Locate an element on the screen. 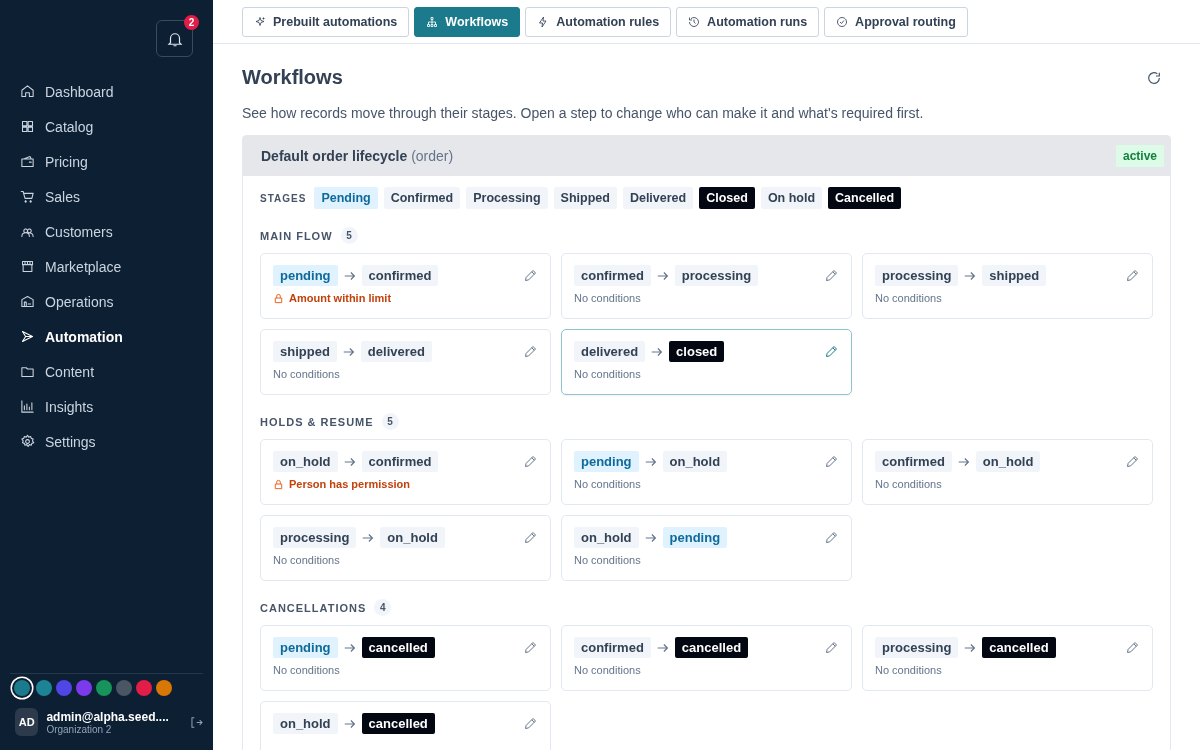  transition-card: delivered closed No conditions is located at coordinates (706, 362).